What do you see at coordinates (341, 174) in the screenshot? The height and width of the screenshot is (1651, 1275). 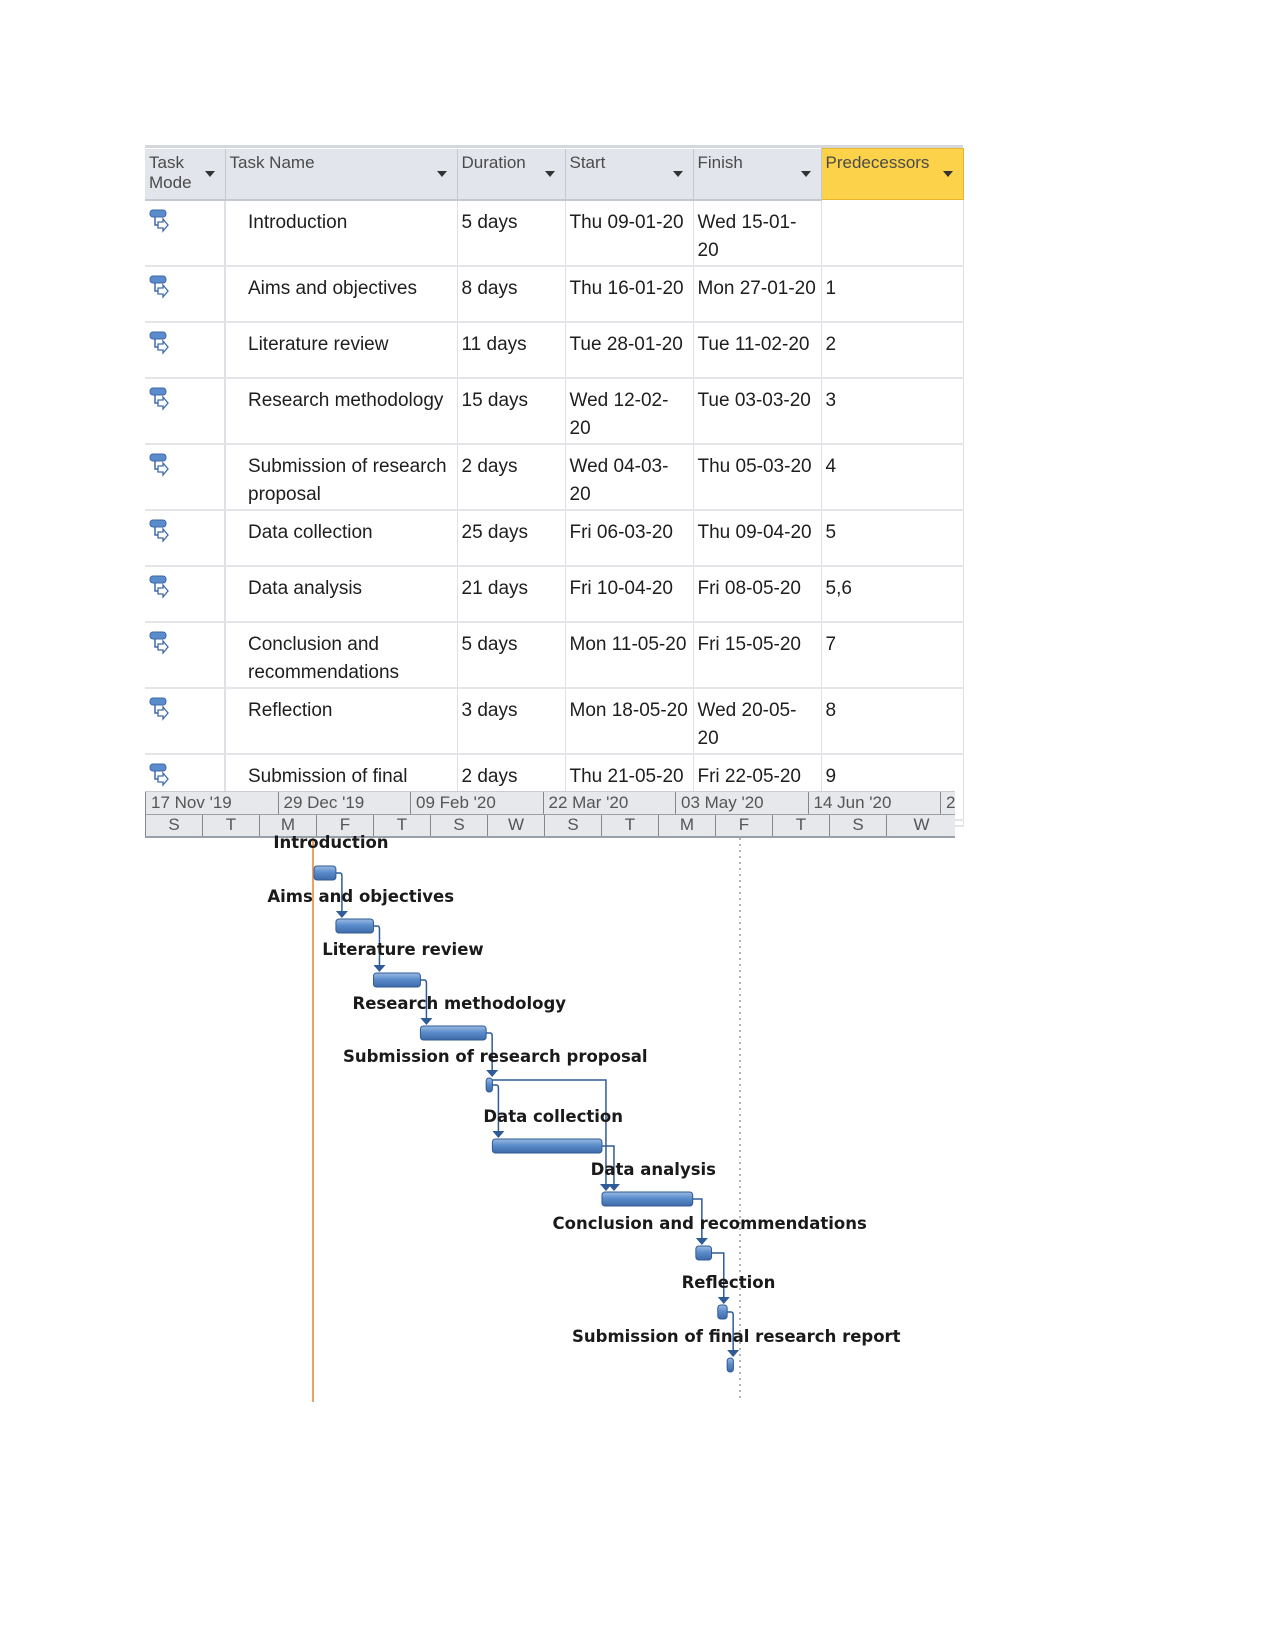 I see `column-header-task-name: Task Name` at bounding box center [341, 174].